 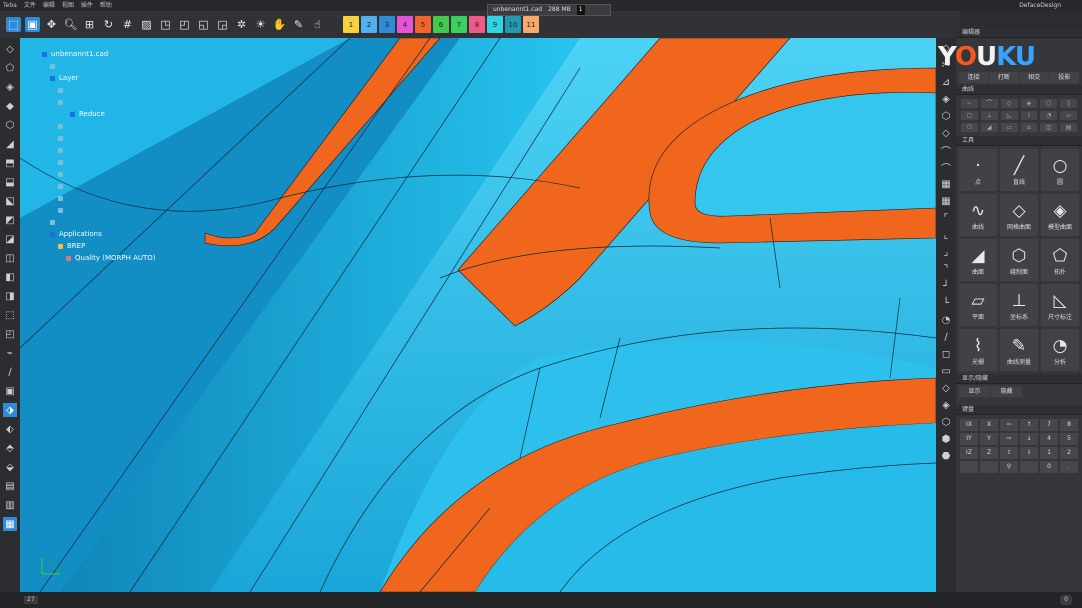 What do you see at coordinates (989, 439) in the screenshot?
I see `keypad-key: Y` at bounding box center [989, 439].